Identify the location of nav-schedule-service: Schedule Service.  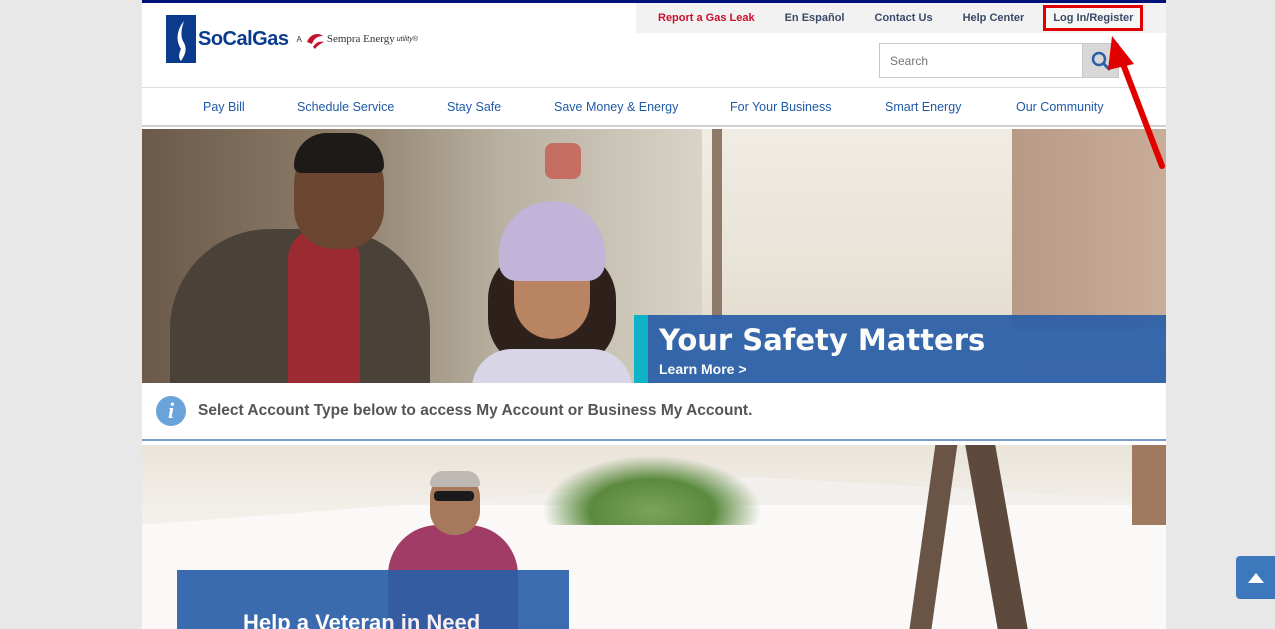
(345, 107).